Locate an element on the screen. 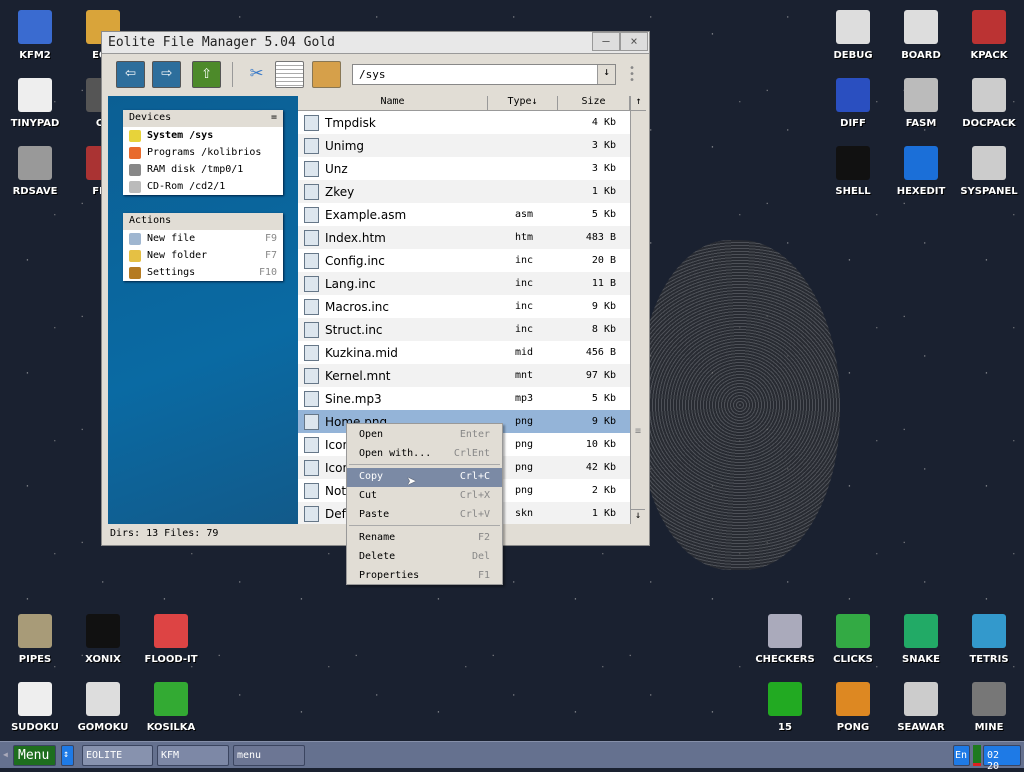 The width and height of the screenshot is (1024, 772). action-icon is located at coordinates (135, 272).